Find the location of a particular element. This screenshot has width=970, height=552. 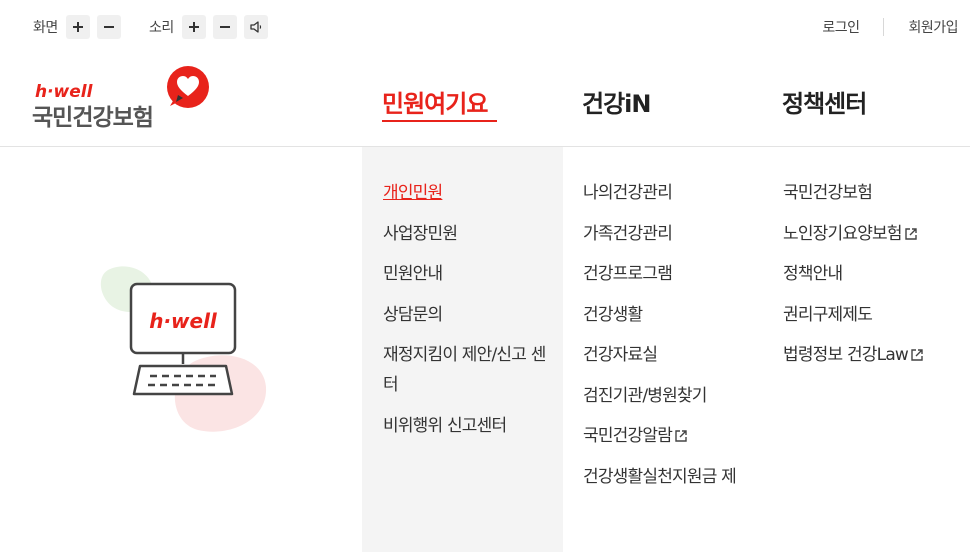

login-link: 로그인 is located at coordinates (841, 27).